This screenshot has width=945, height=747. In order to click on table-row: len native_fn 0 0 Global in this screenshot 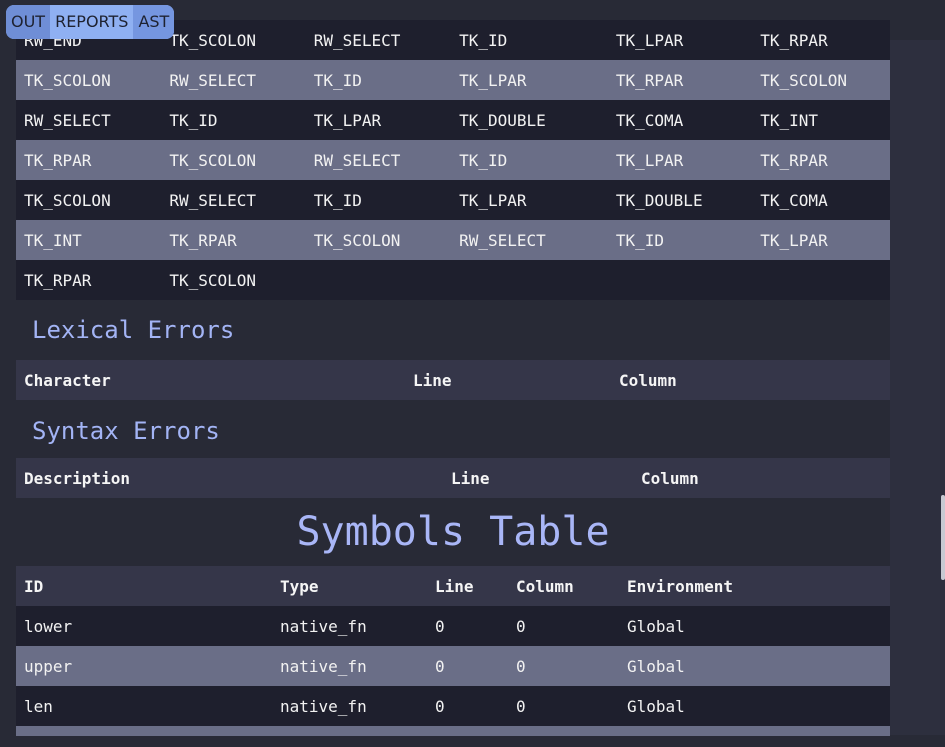, I will do `click(453, 706)`.